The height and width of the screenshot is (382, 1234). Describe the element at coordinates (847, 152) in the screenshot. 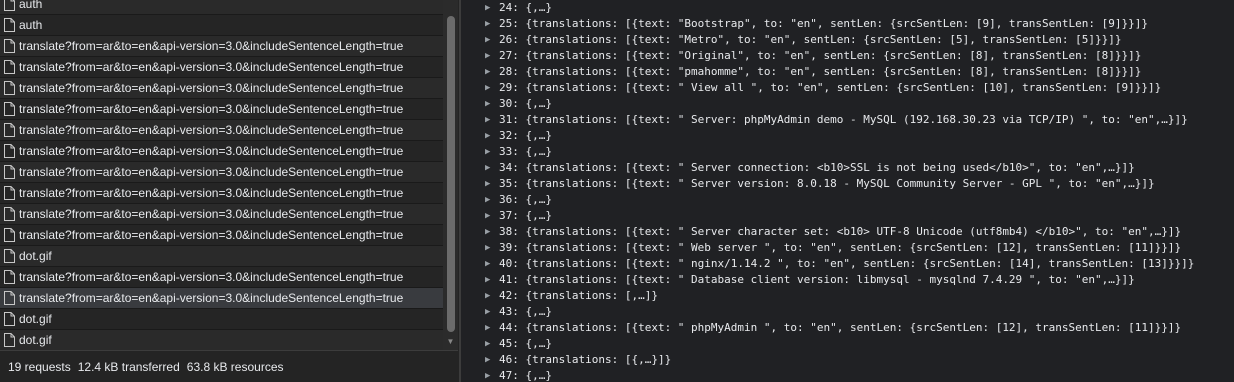

I see `preview-entry: ▶ 33: {,…}` at that location.